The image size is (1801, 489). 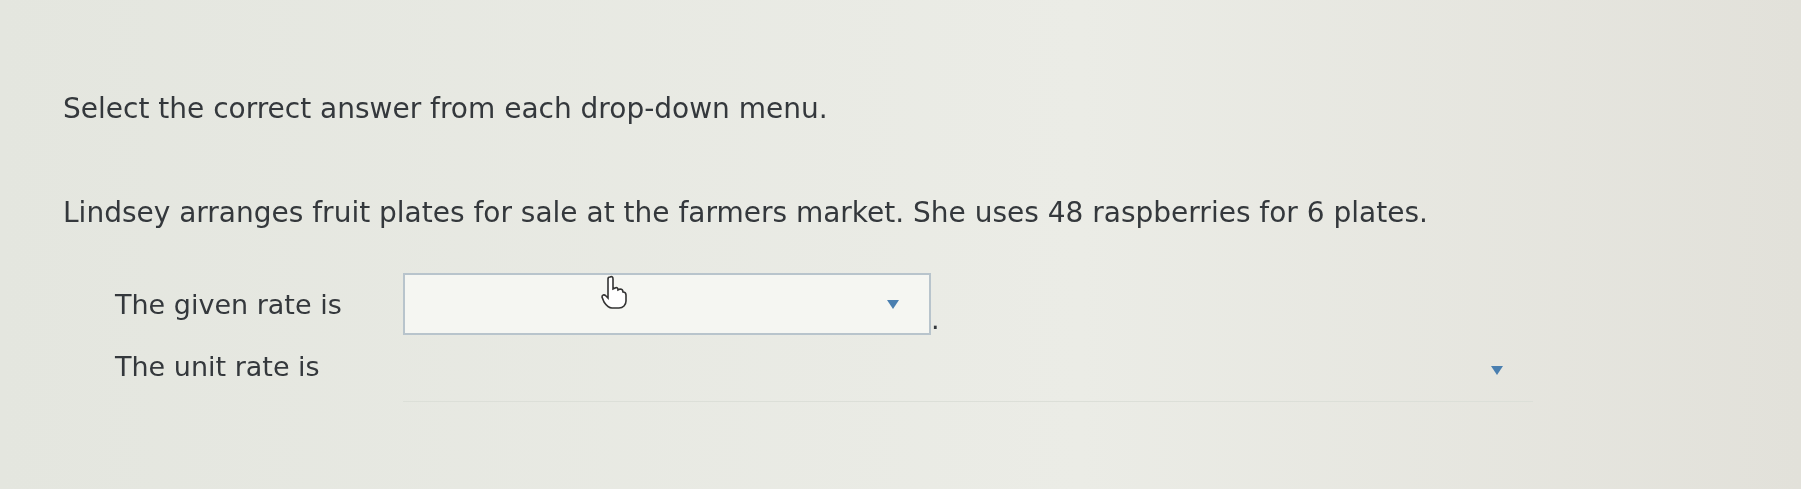 I want to click on period-text: ., so click(x=935, y=319).